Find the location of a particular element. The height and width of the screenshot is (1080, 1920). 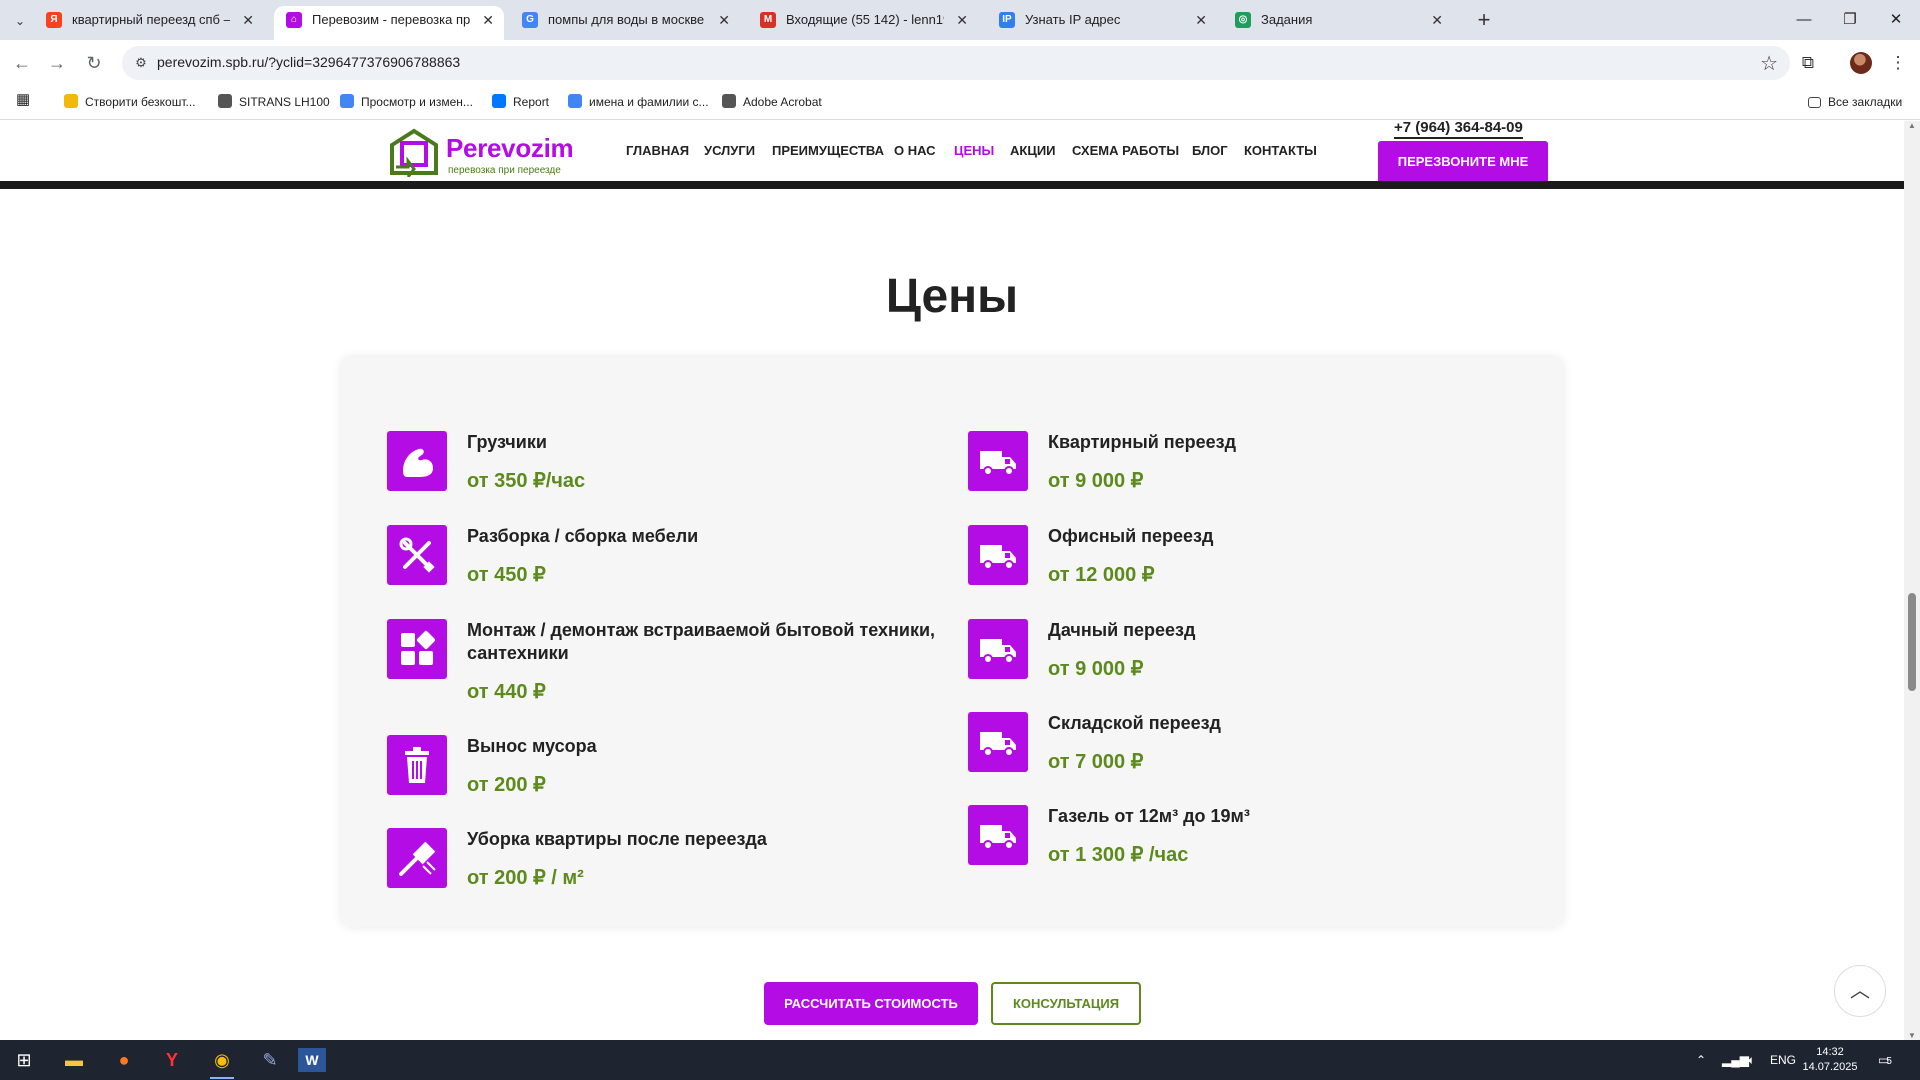

consultation-button: КОНСУЛЬТАЦИЯ is located at coordinates (1066, 1003).